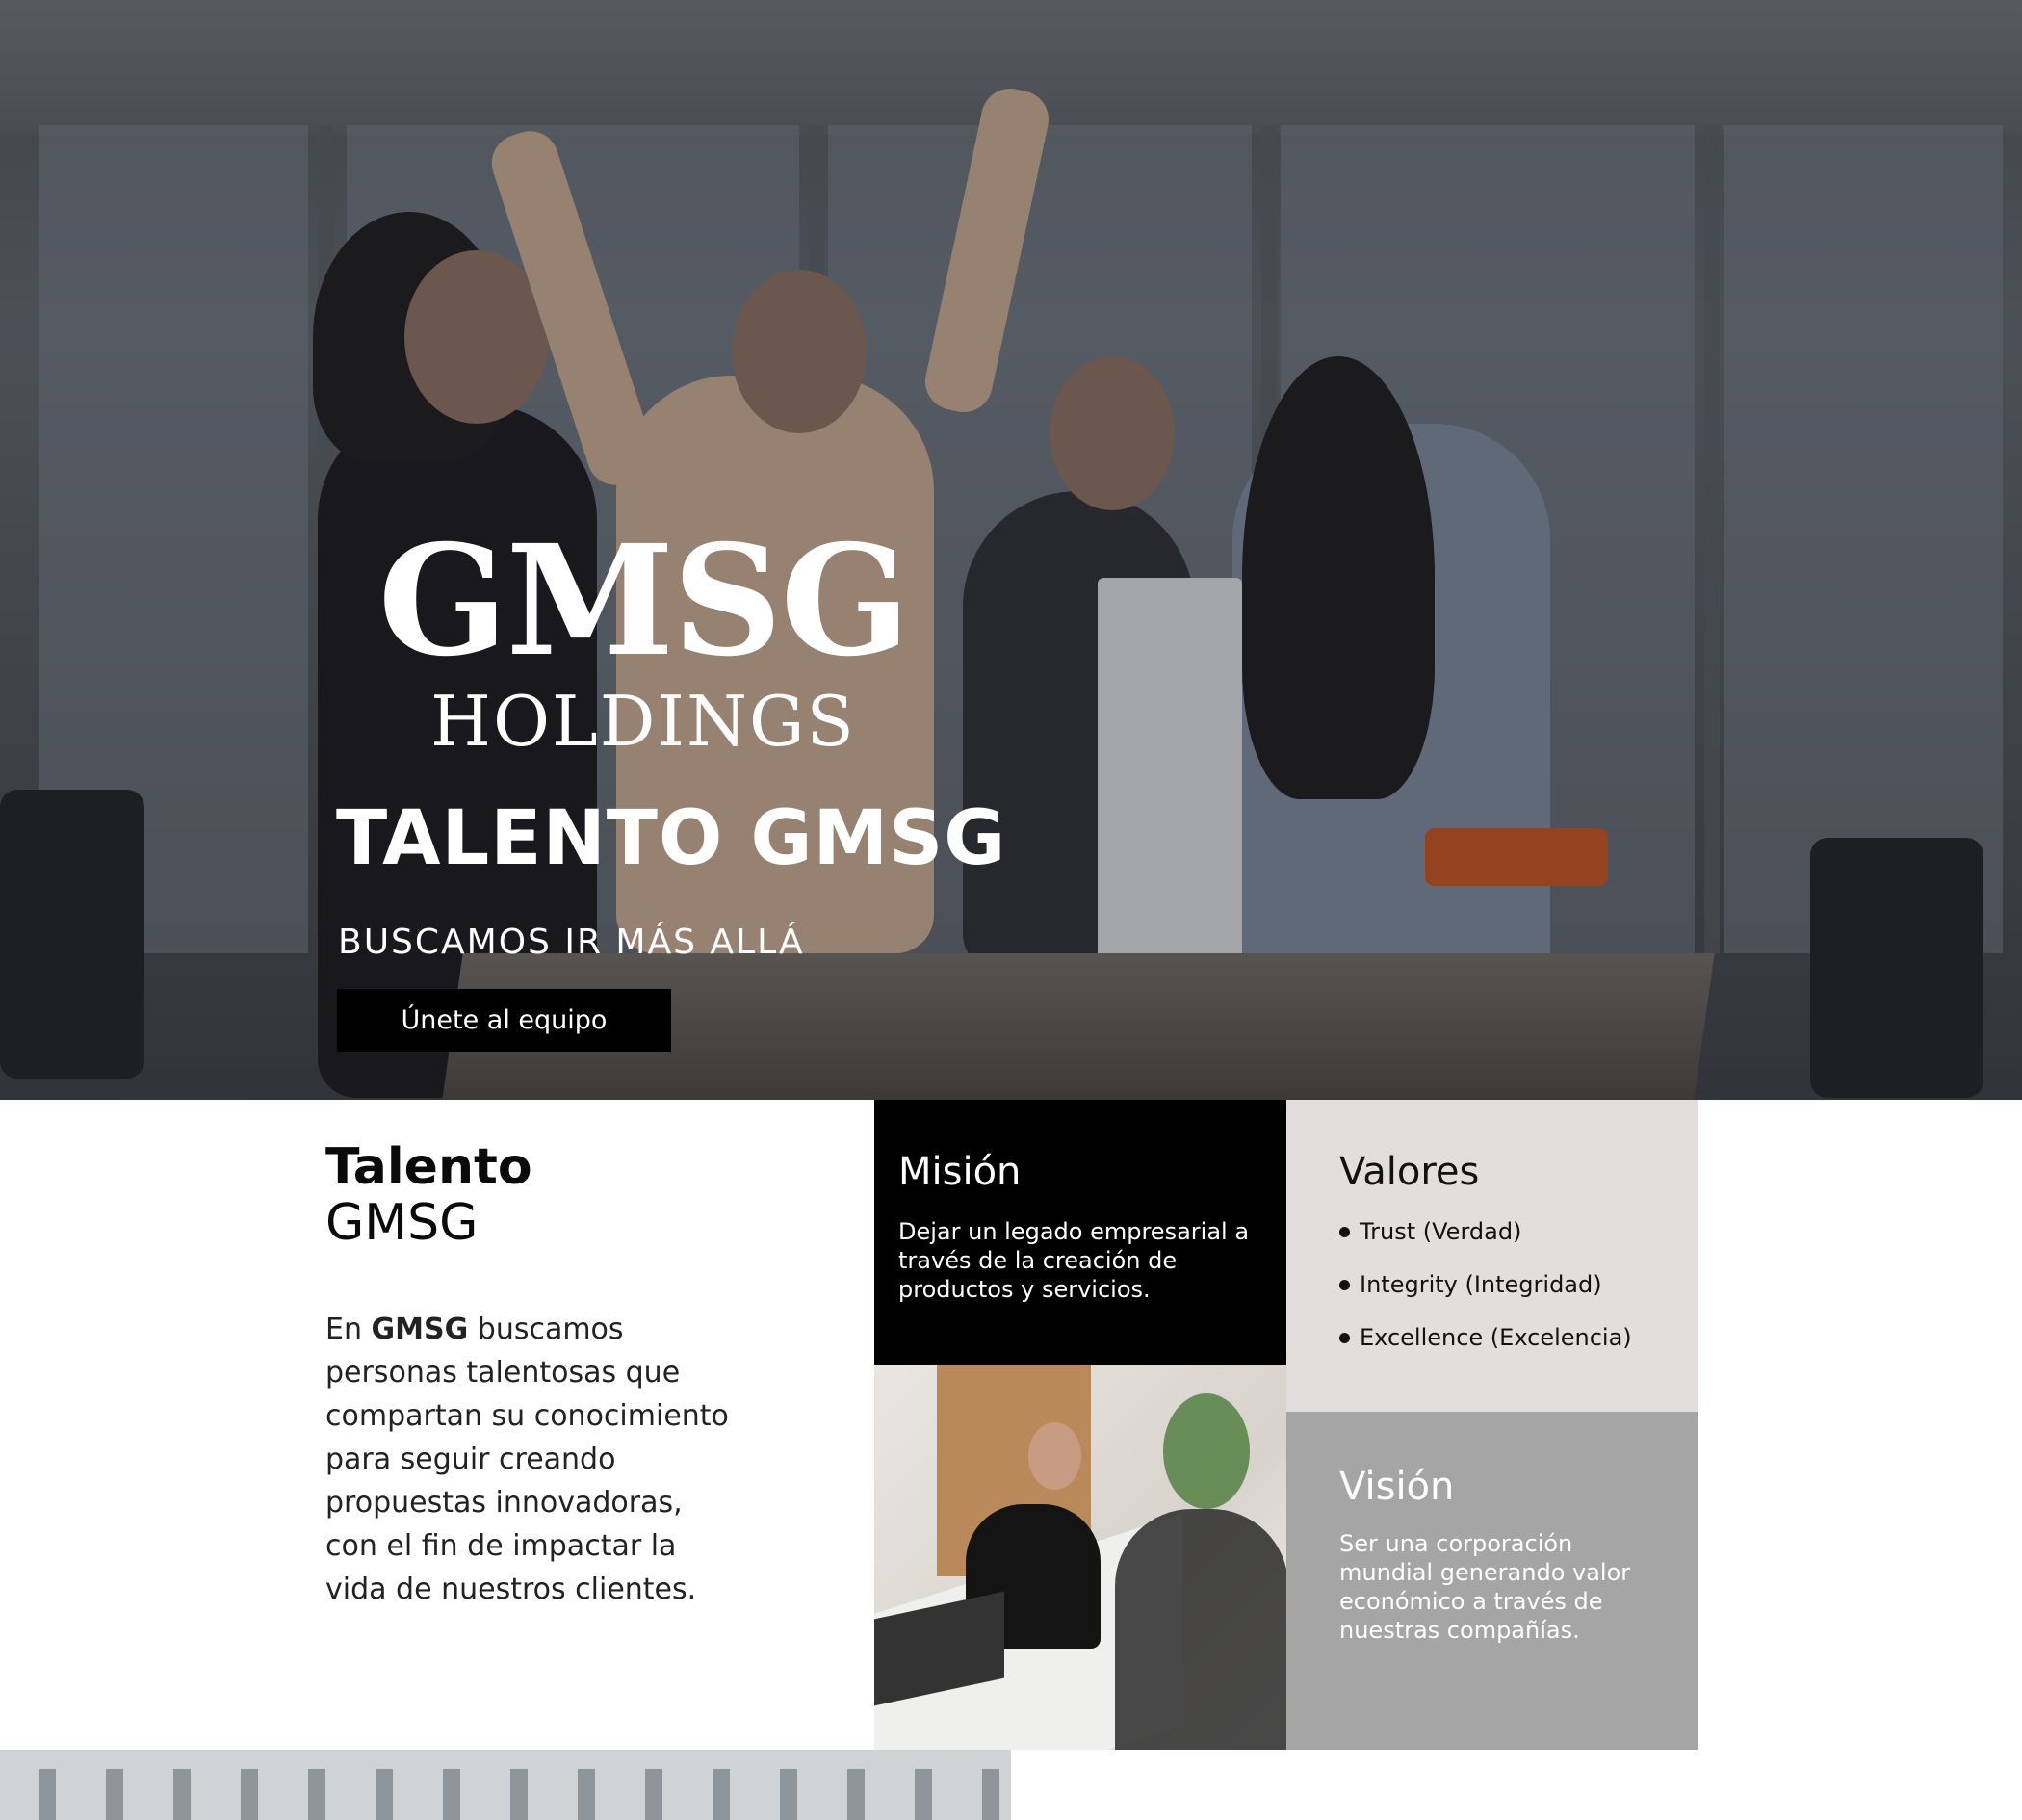  Describe the element at coordinates (1410, 1172) in the screenshot. I see `valores-title: Valores` at that location.